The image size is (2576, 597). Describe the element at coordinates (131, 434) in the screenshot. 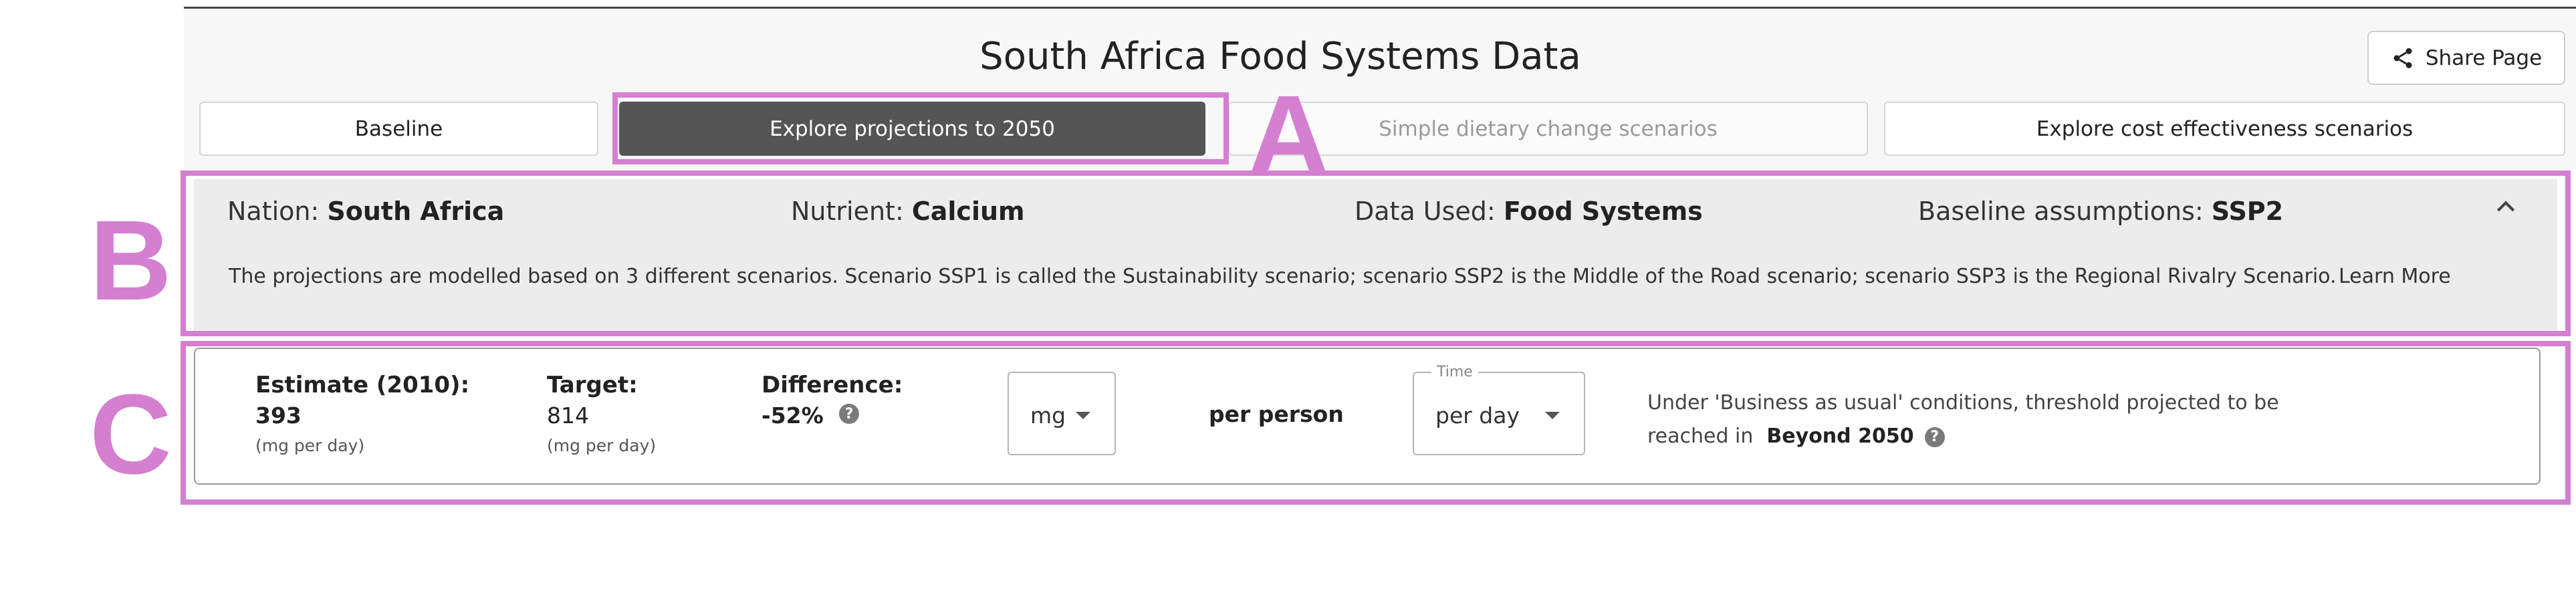

I see `annotation-label-c: C` at that location.